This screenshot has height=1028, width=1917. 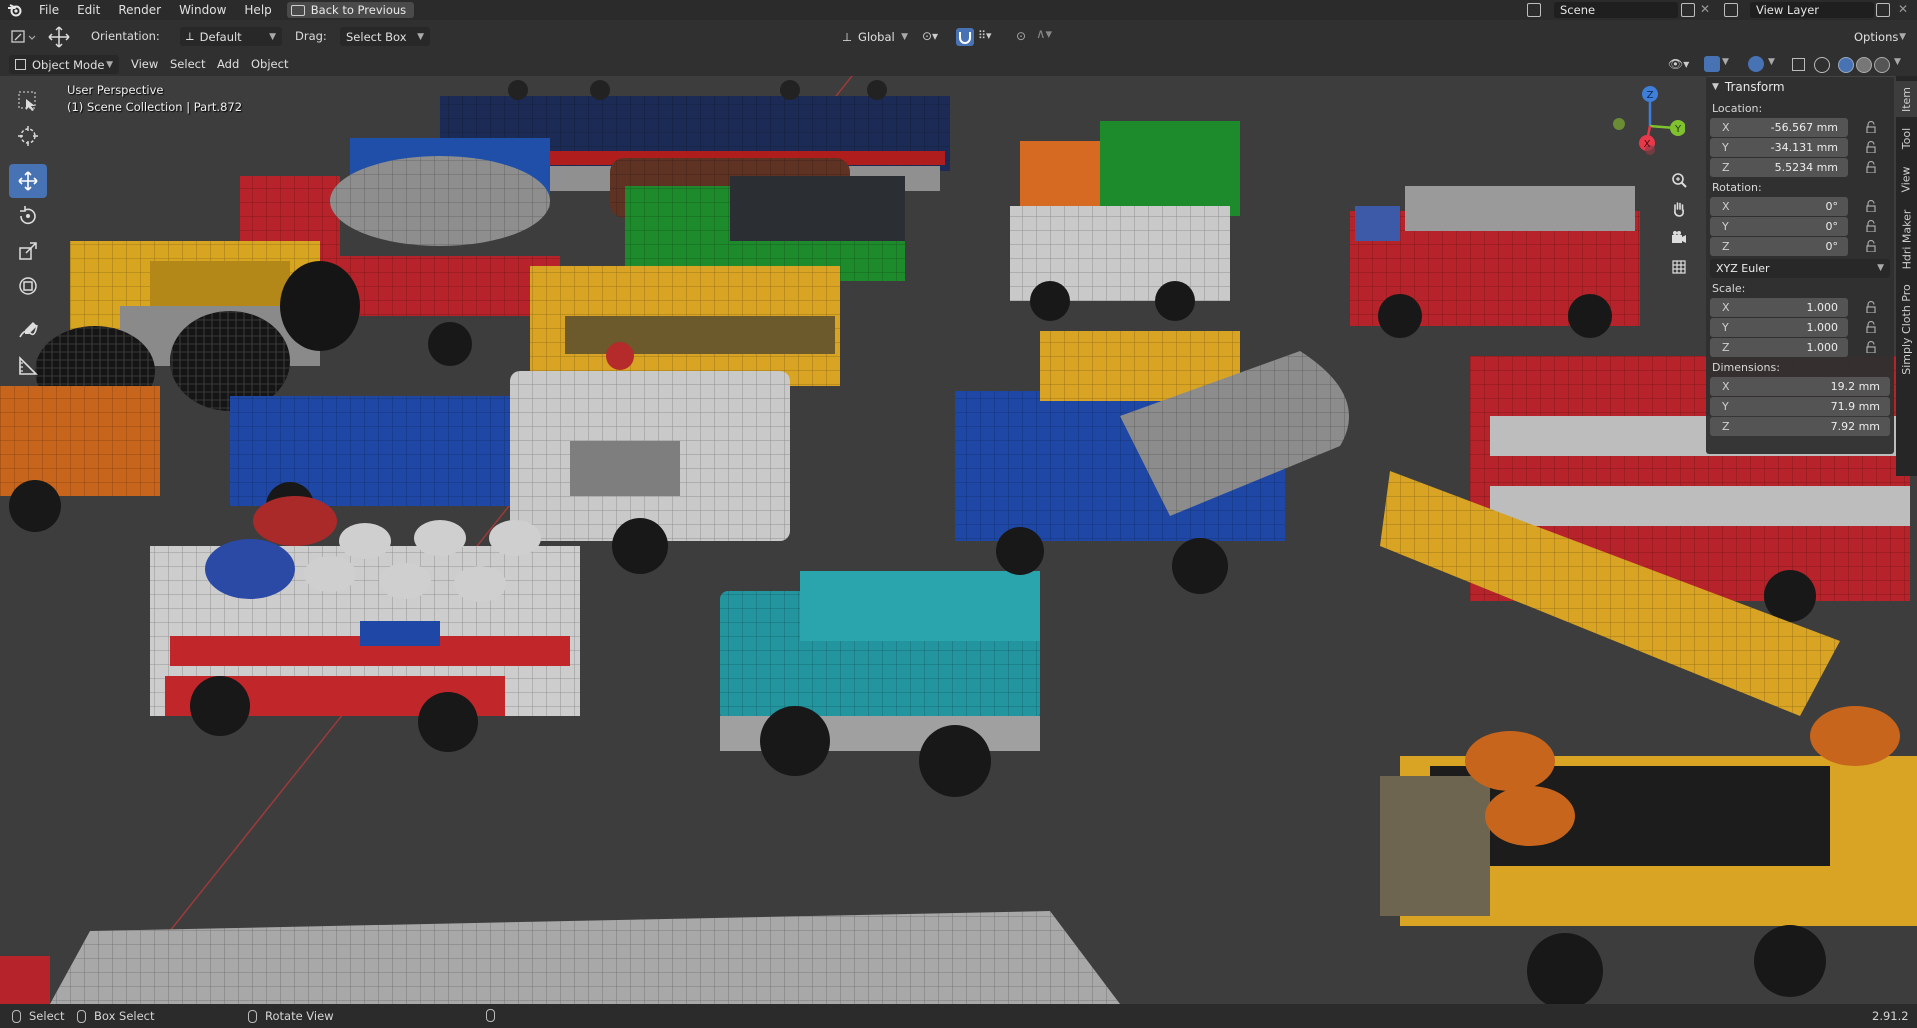 What do you see at coordinates (228, 64) in the screenshot?
I see `add-menu: Add` at bounding box center [228, 64].